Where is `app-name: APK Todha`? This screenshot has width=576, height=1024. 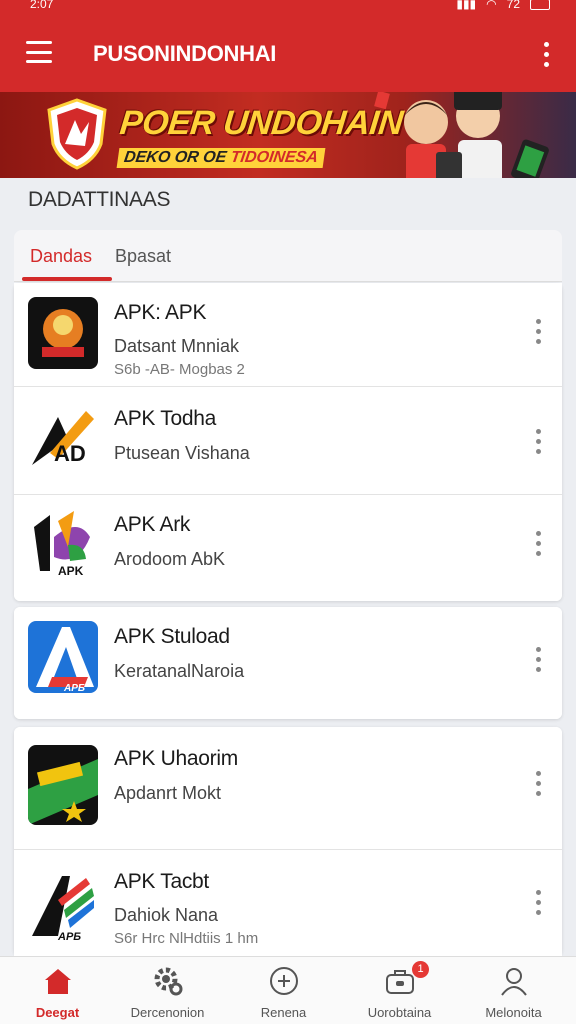
app-name: APK Todha is located at coordinates (165, 418).